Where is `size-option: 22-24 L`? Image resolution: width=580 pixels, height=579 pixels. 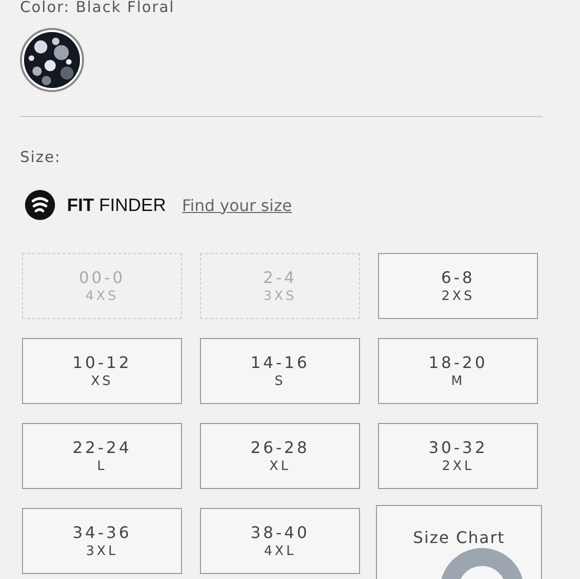
size-option: 22-24 L is located at coordinates (102, 456).